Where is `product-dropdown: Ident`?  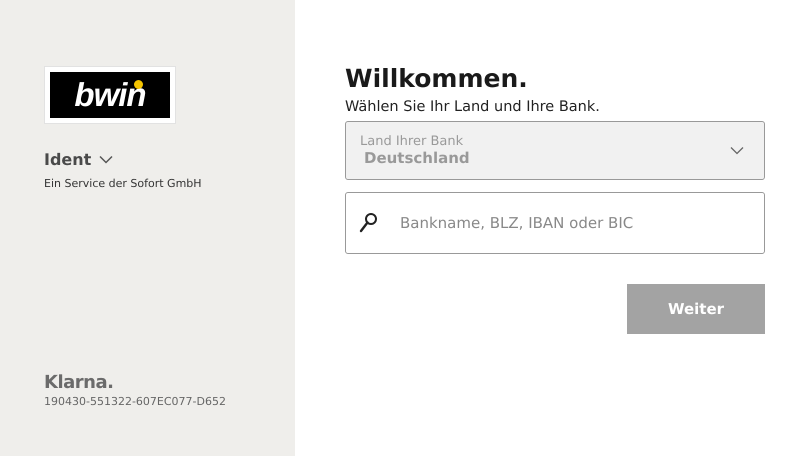
product-dropdown: Ident is located at coordinates (79, 159).